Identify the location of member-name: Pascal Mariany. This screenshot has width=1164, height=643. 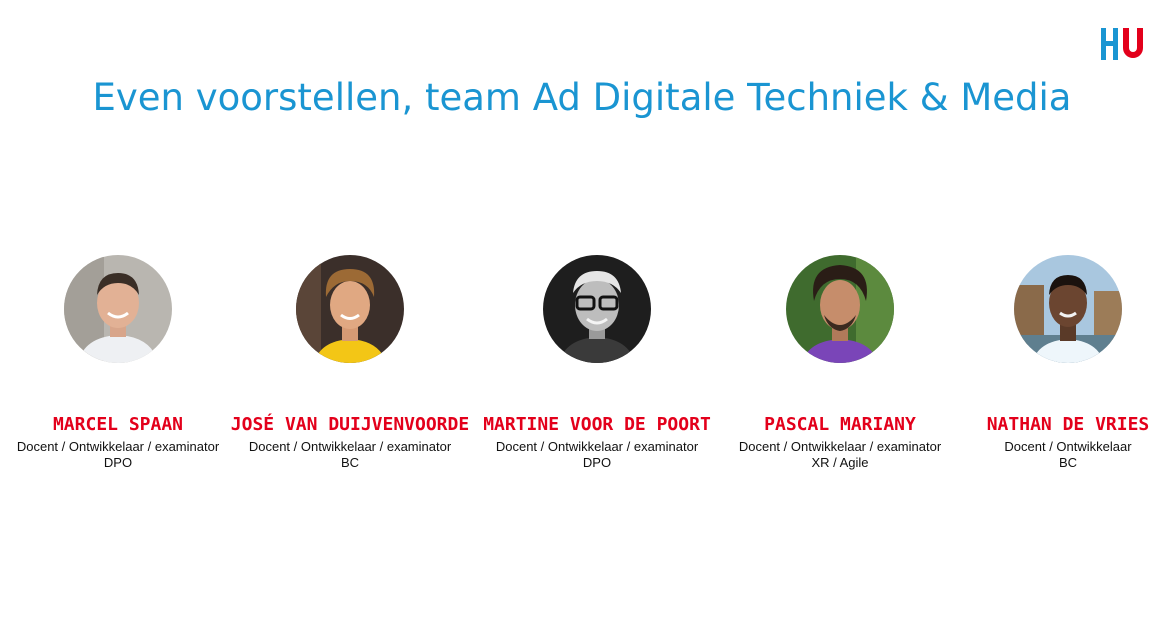
(840, 424).